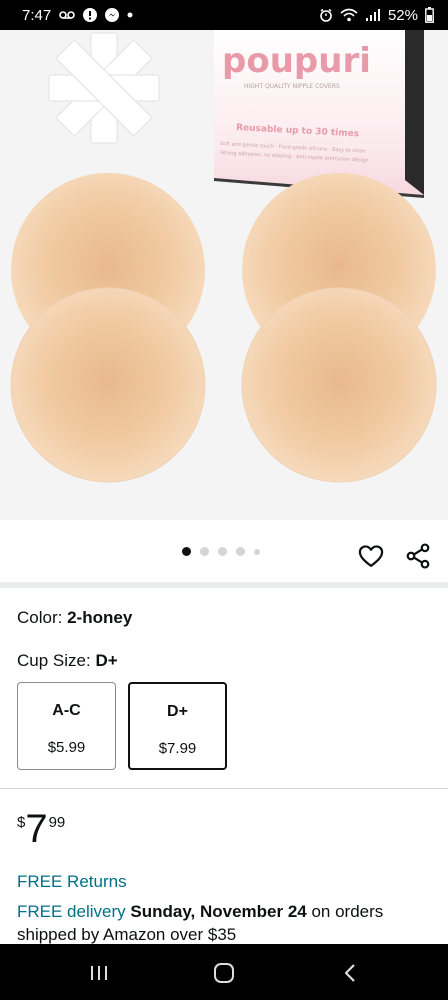  Describe the element at coordinates (177, 726) in the screenshot. I see `size-option-d-plus: D+ $7.99` at that location.